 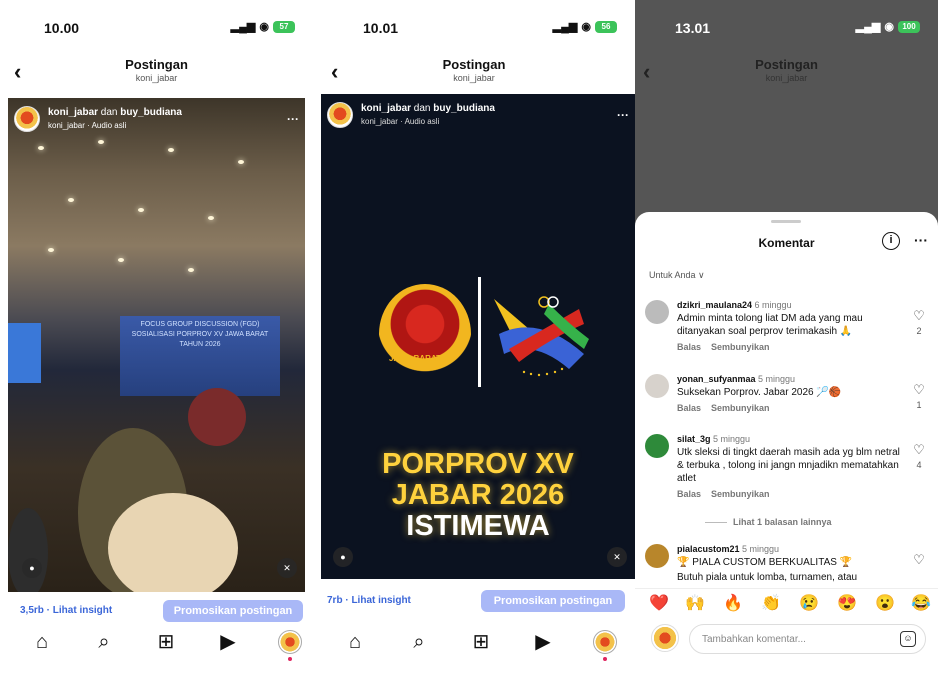 I want to click on signal-icon: ▂▄▆, so click(x=868, y=27).